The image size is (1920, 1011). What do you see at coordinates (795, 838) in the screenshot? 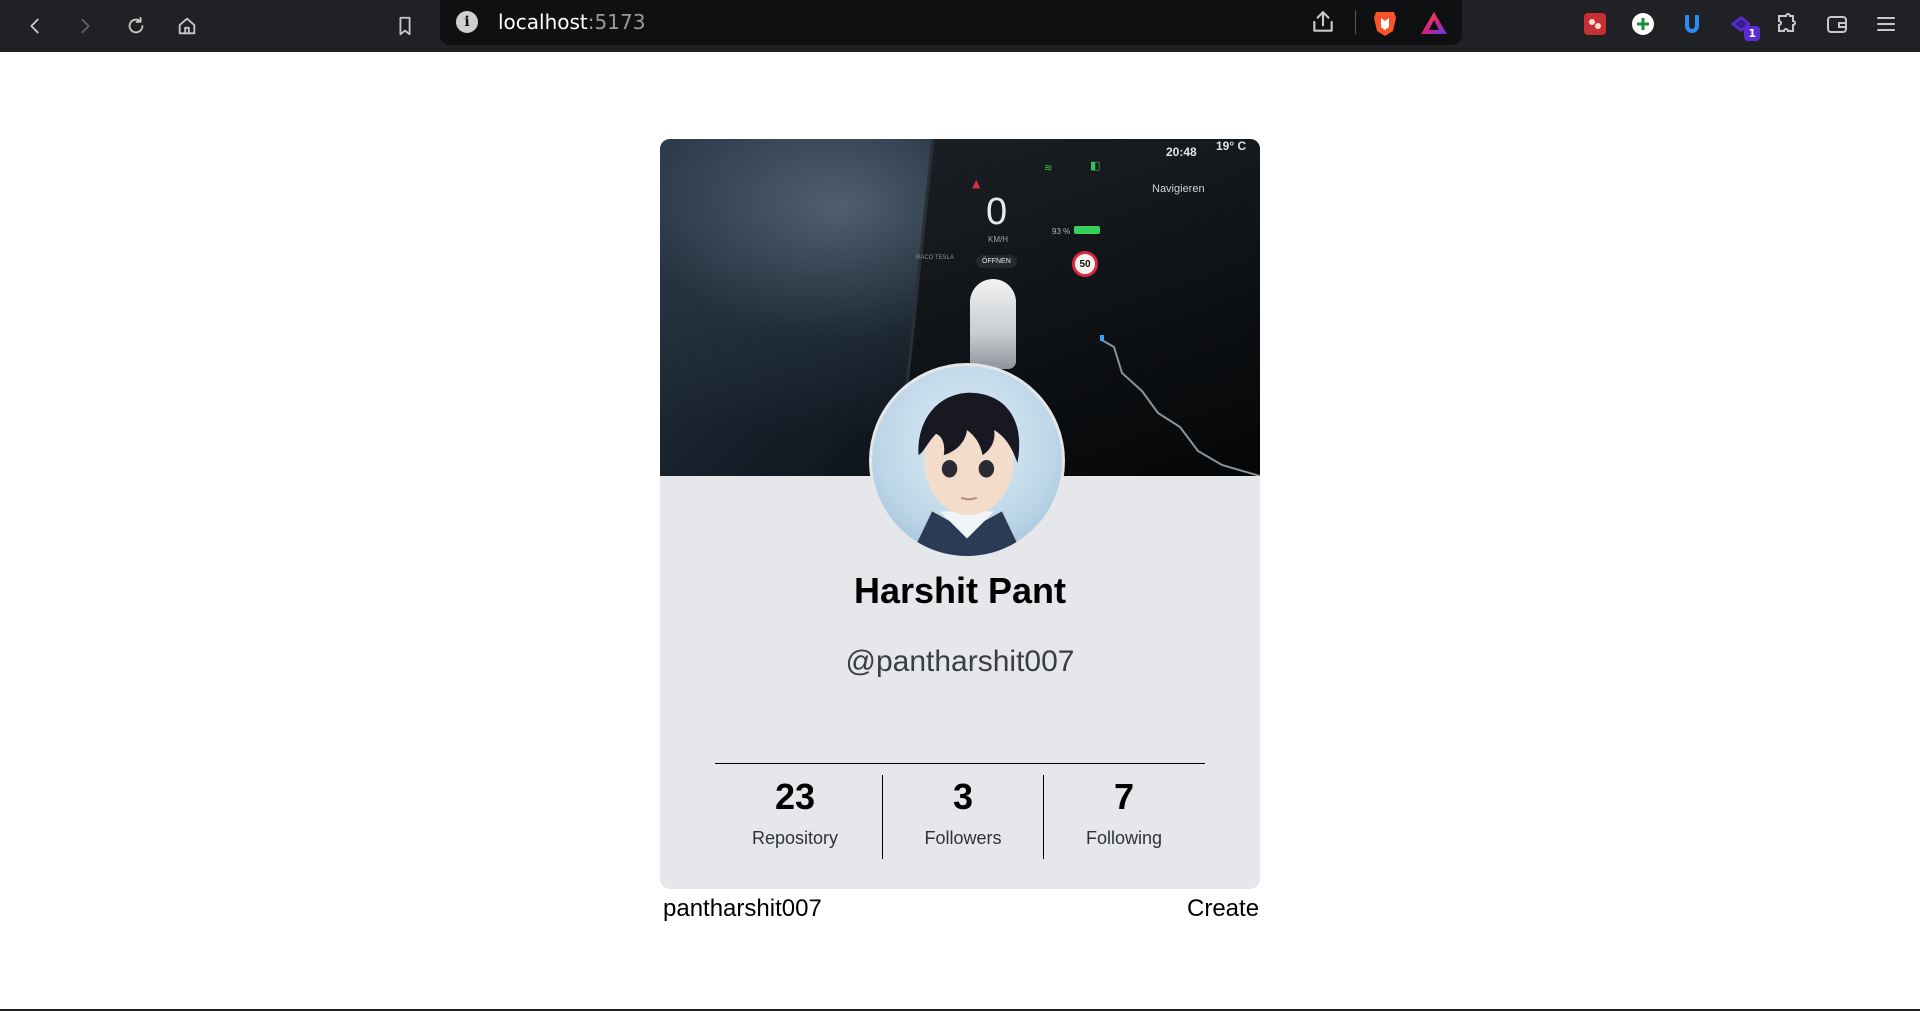
I see `stat-label: Repository` at bounding box center [795, 838].